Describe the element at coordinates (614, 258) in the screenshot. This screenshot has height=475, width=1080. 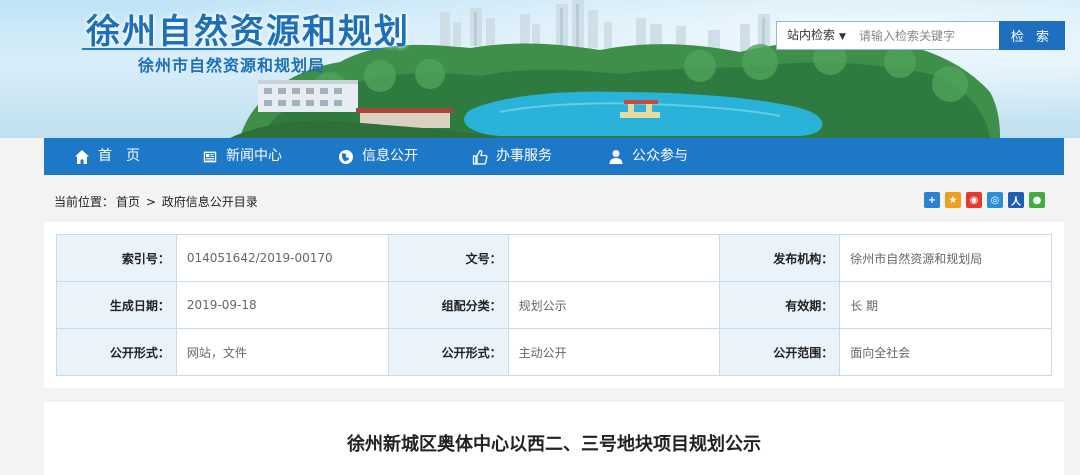
I see `meta-value` at that location.